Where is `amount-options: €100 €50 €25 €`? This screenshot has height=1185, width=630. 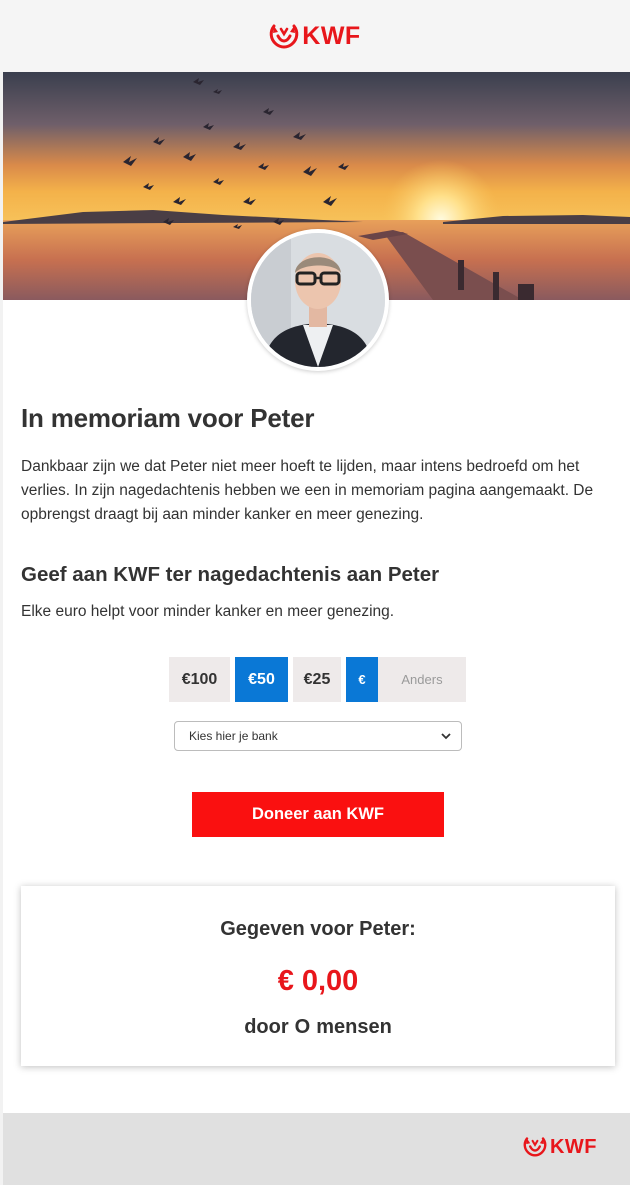 amount-options: €100 €50 €25 € is located at coordinates (317, 679).